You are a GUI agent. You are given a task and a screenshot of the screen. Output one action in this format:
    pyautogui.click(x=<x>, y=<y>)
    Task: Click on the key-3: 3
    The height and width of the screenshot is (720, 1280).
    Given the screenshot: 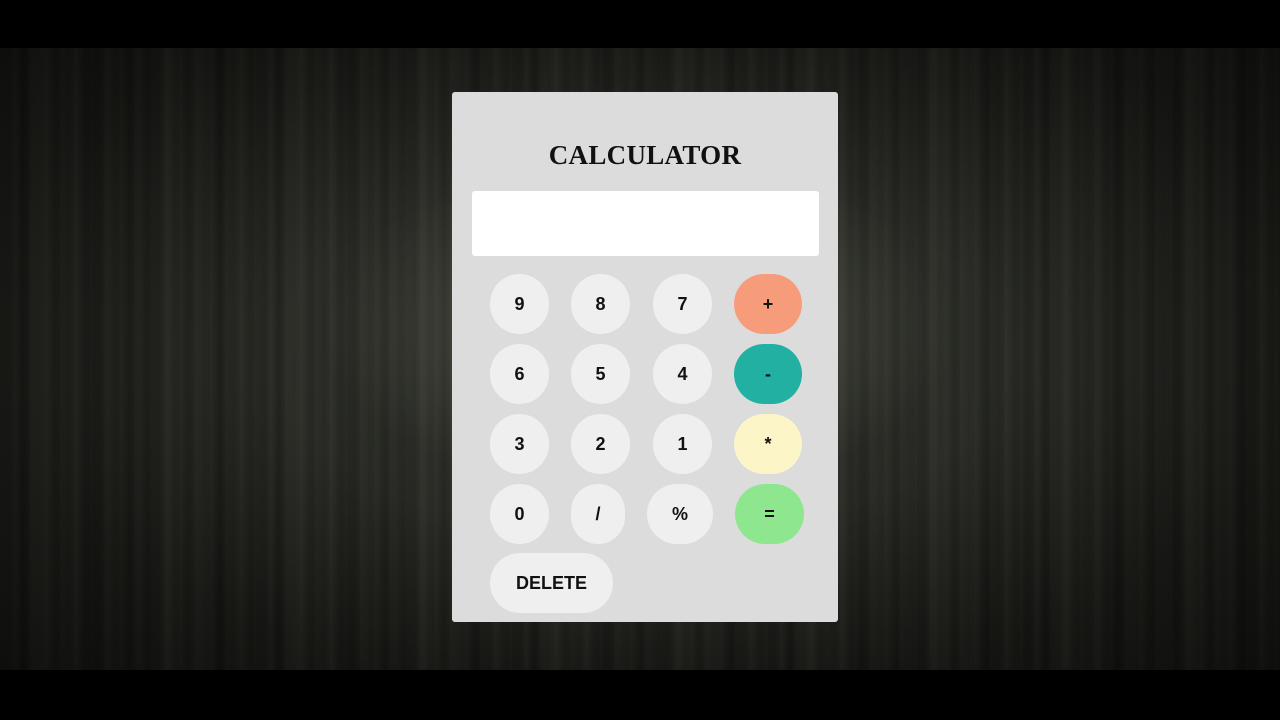 What is the action you would take?
    pyautogui.click(x=519, y=444)
    